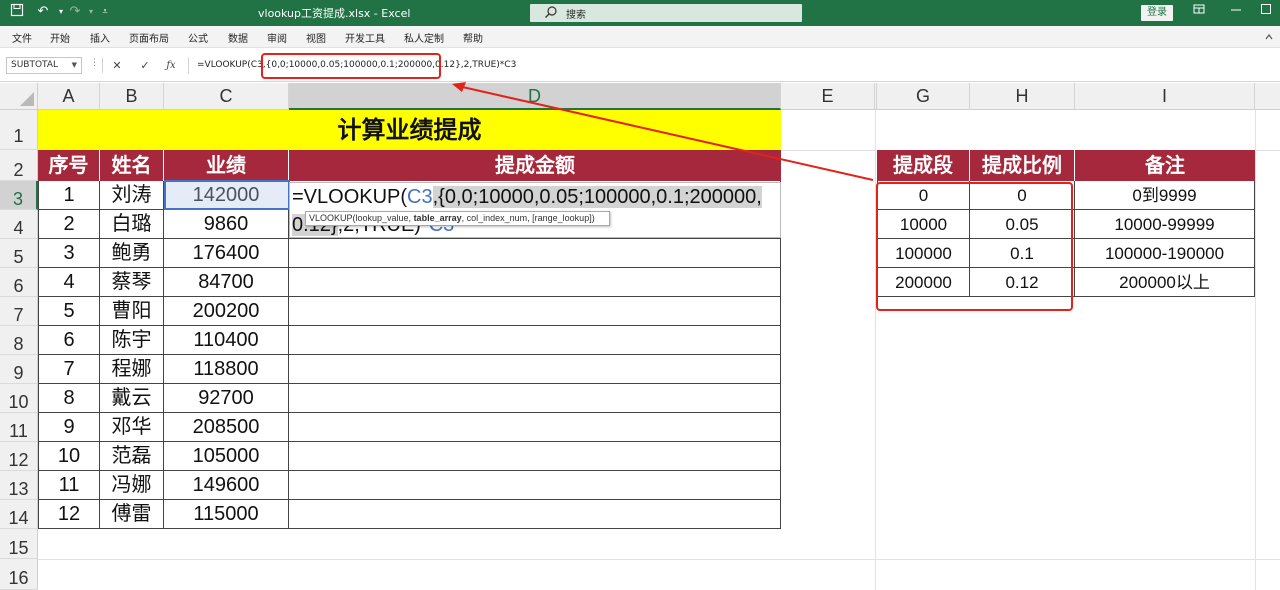  What do you see at coordinates (663, 131) in the screenshot?
I see `annotation-arrow` at bounding box center [663, 131].